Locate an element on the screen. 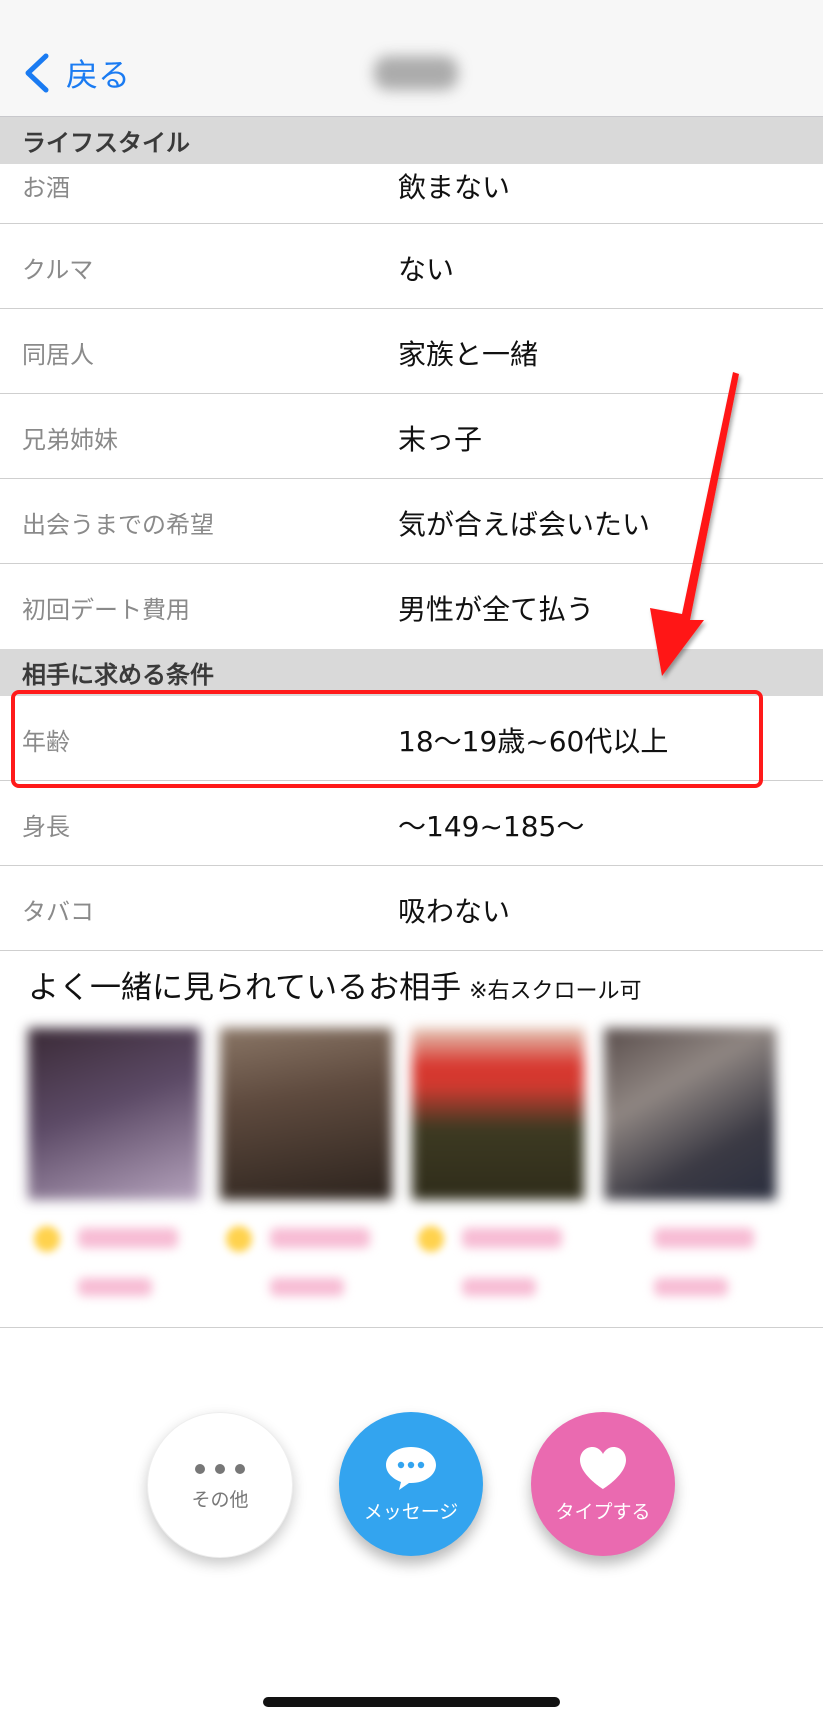 This screenshot has height=1724, width=823. ellipsis-icon is located at coordinates (220, 1468).